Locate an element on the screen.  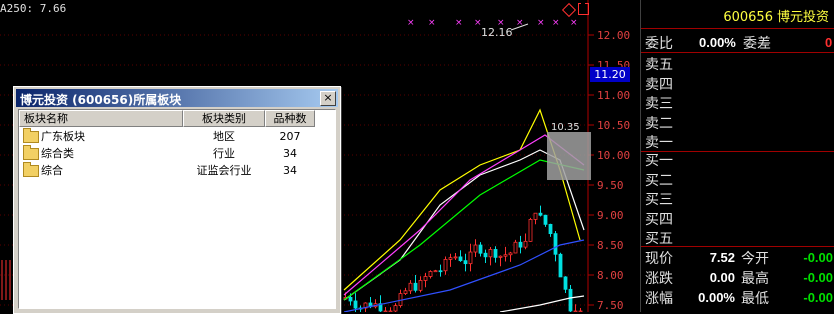
close-button: × is located at coordinates (328, 98).